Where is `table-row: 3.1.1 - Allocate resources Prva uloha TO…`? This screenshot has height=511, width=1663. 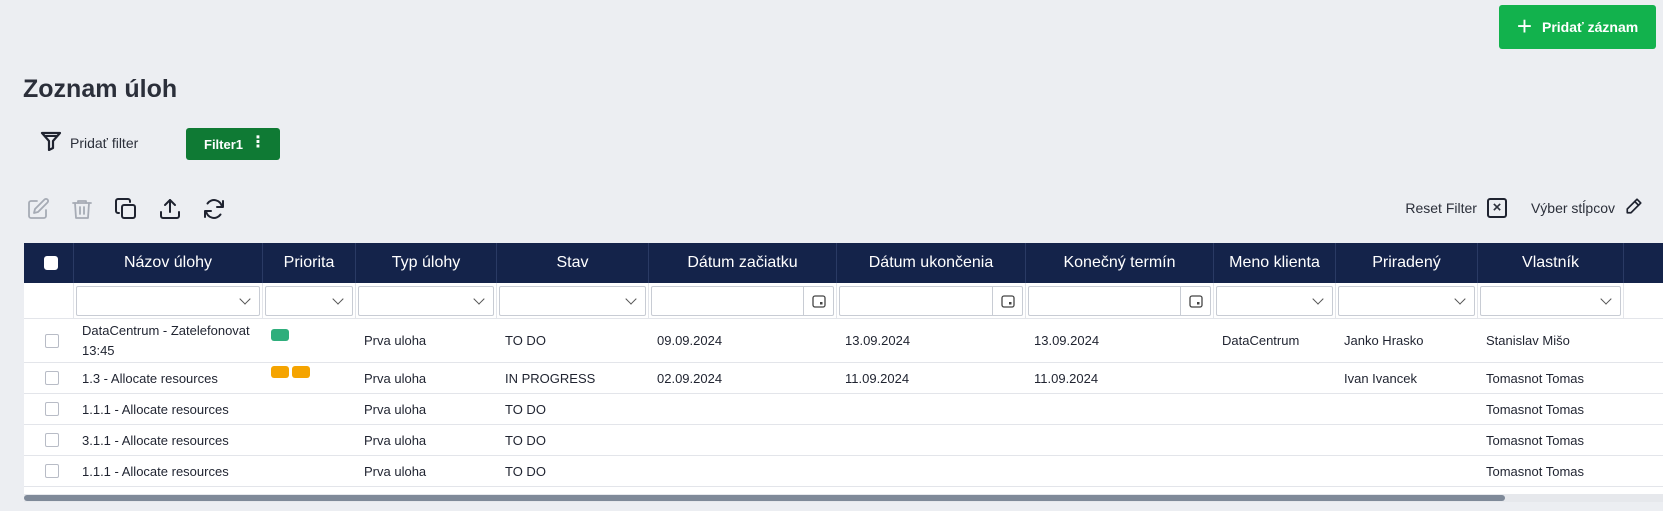 table-row: 3.1.1 - Allocate resources Prva uloha TO… is located at coordinates (843, 440).